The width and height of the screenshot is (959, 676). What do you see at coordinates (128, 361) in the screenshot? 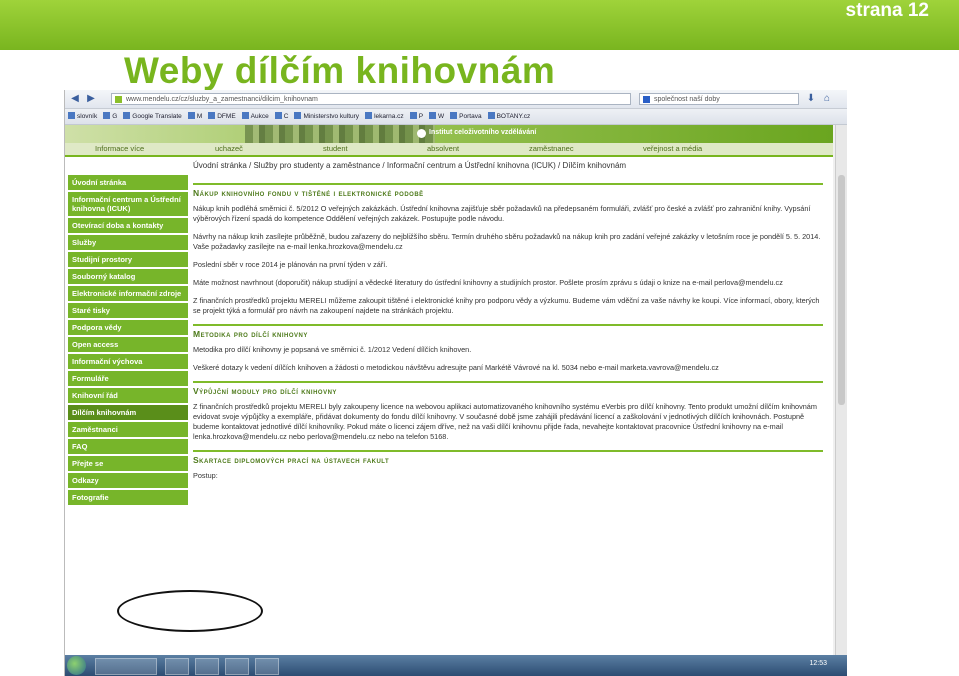
I see `sidebar-item: Informační výchova` at bounding box center [128, 361].